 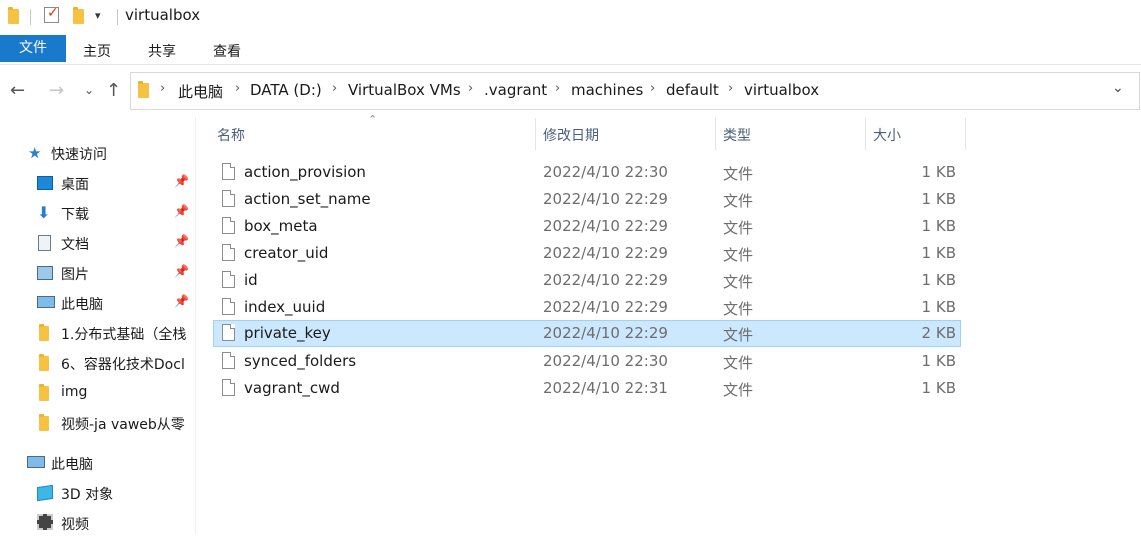 What do you see at coordinates (587, 361) in the screenshot?
I see `file-row: synced_folders 2022/4/10 22:30 文件 1 KB` at bounding box center [587, 361].